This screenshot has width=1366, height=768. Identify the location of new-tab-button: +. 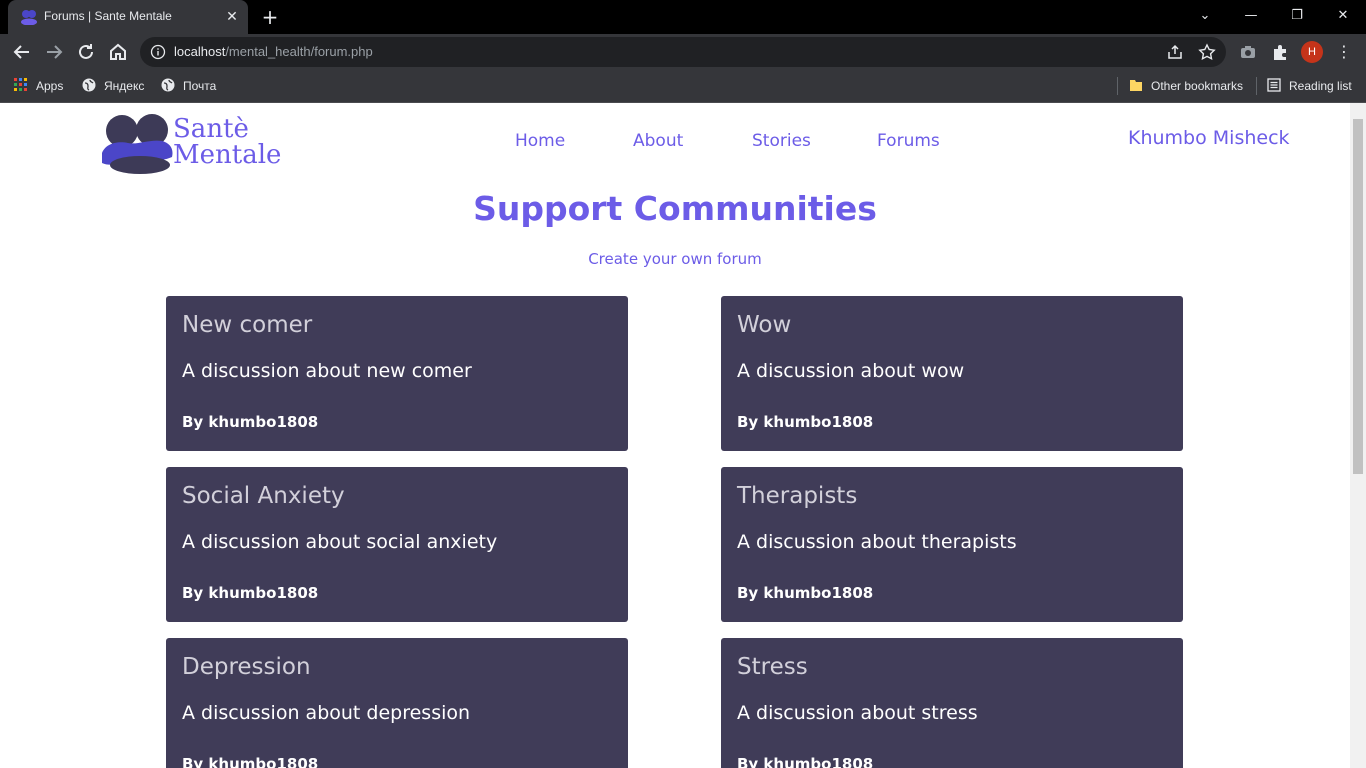
(270, 17).